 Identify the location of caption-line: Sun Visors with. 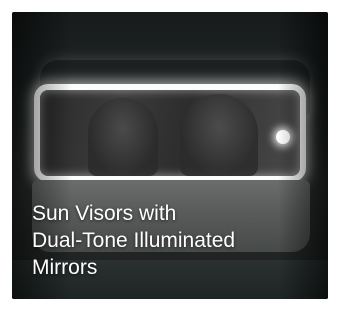
(104, 213).